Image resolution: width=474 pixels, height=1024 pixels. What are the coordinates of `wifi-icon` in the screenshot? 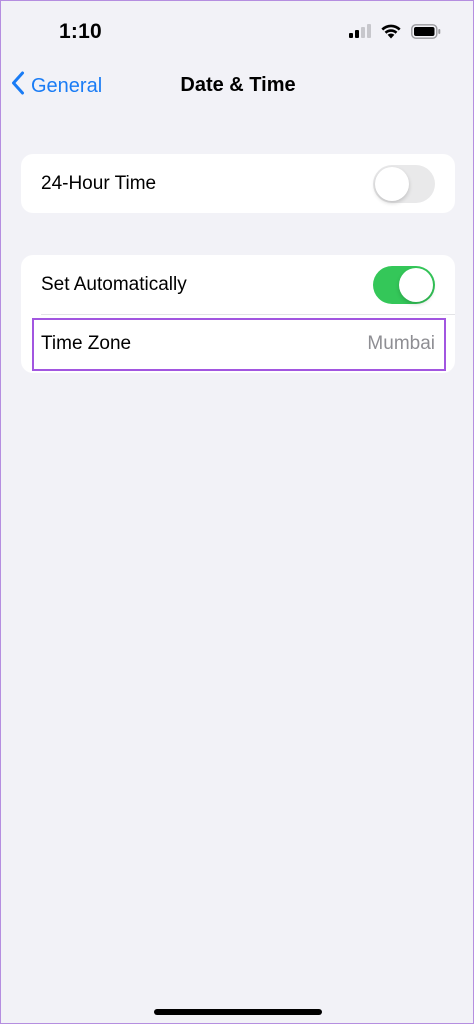 It's located at (391, 33).